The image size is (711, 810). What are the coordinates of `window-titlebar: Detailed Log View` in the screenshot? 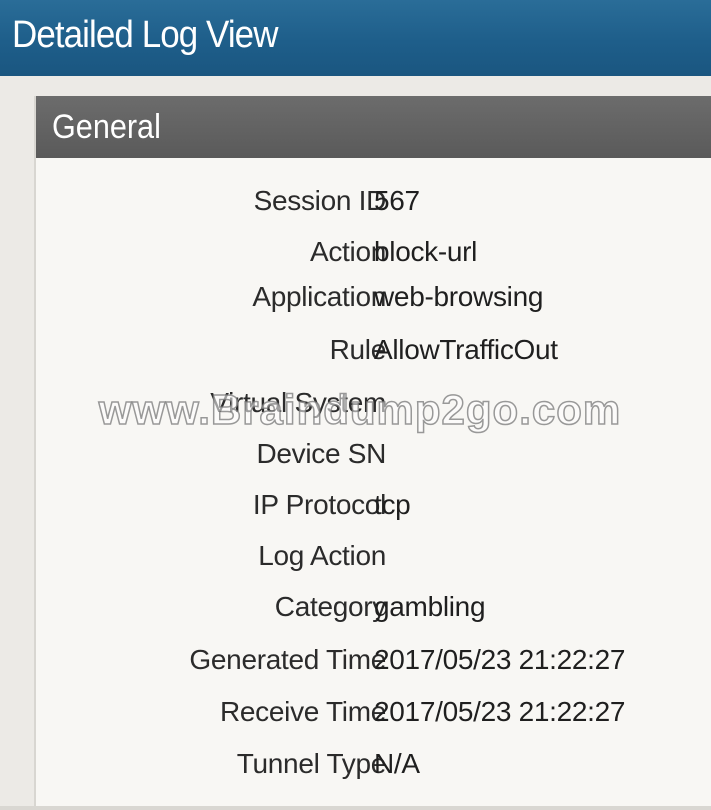 It's located at (355, 38).